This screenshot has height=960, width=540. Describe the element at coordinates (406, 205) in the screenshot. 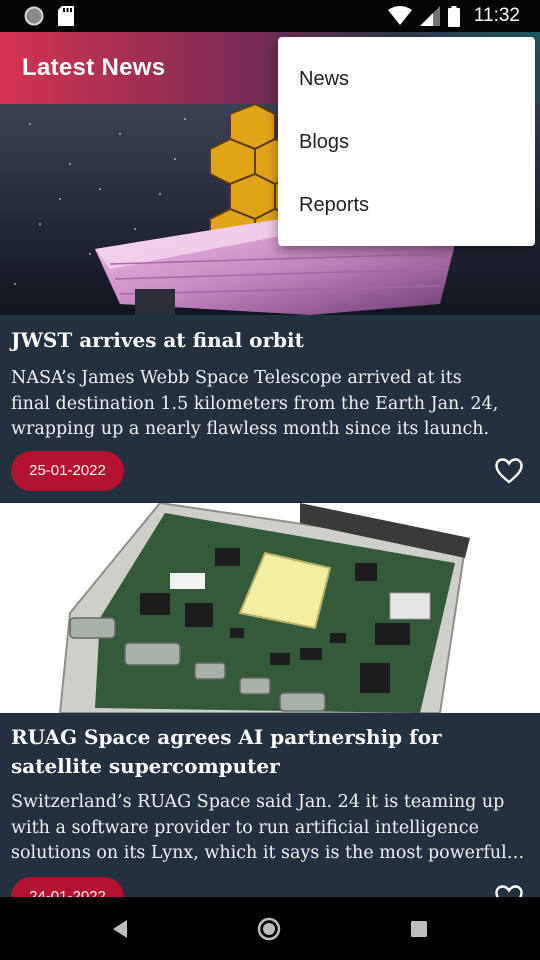

I see `menu-item-reports: Reports` at that location.